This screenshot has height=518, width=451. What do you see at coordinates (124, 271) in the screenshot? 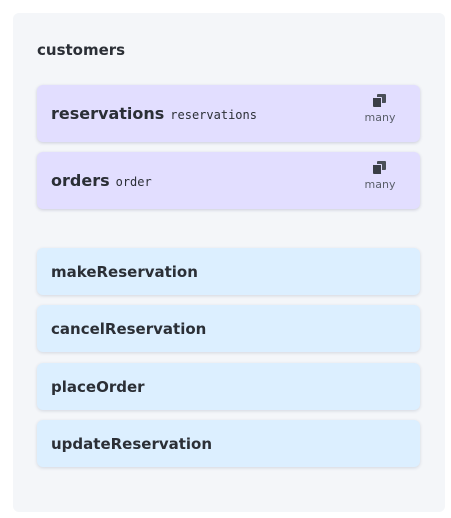
I see `method-label: makeReservation` at bounding box center [124, 271].